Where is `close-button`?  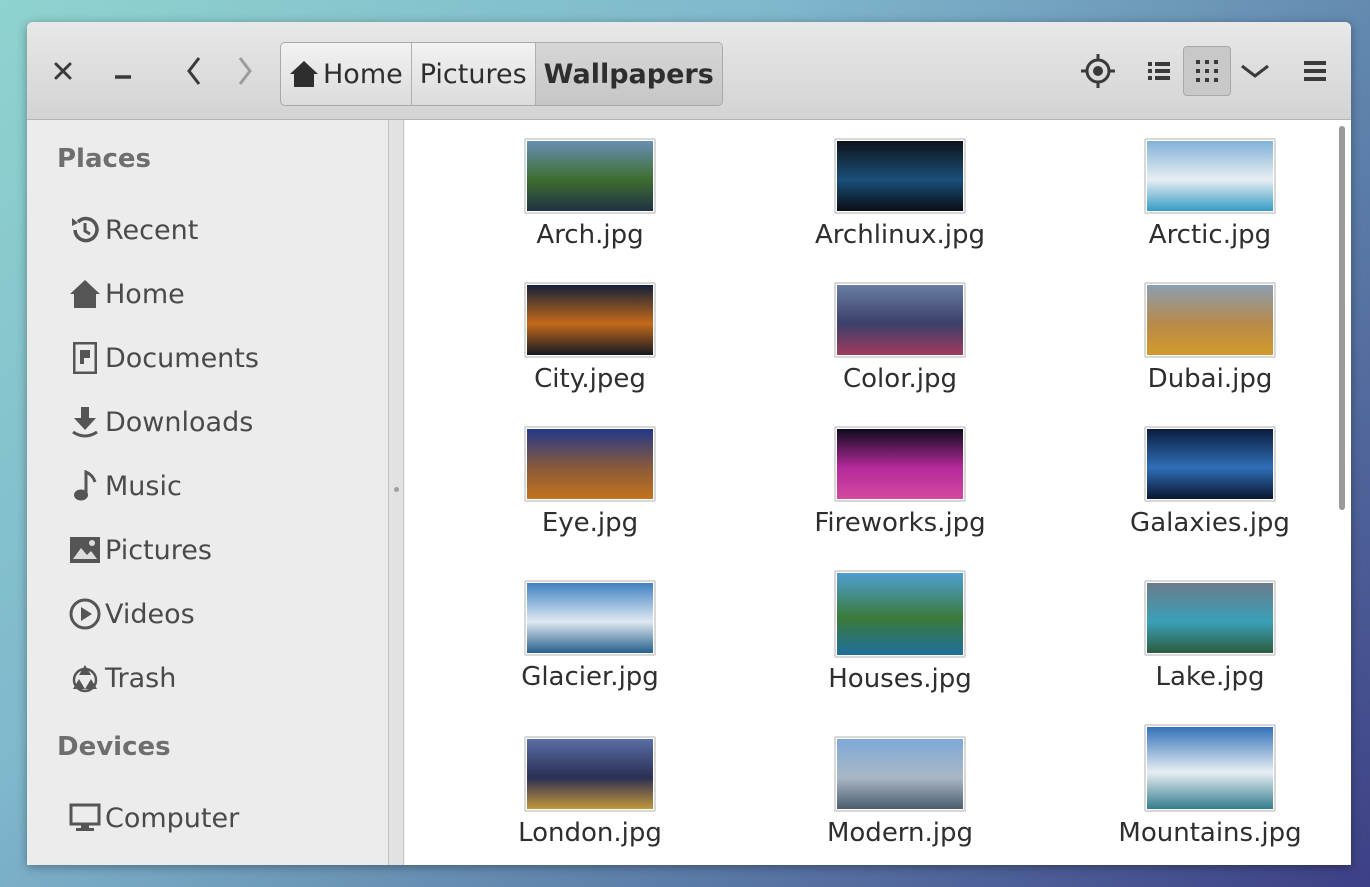
close-button is located at coordinates (63, 71).